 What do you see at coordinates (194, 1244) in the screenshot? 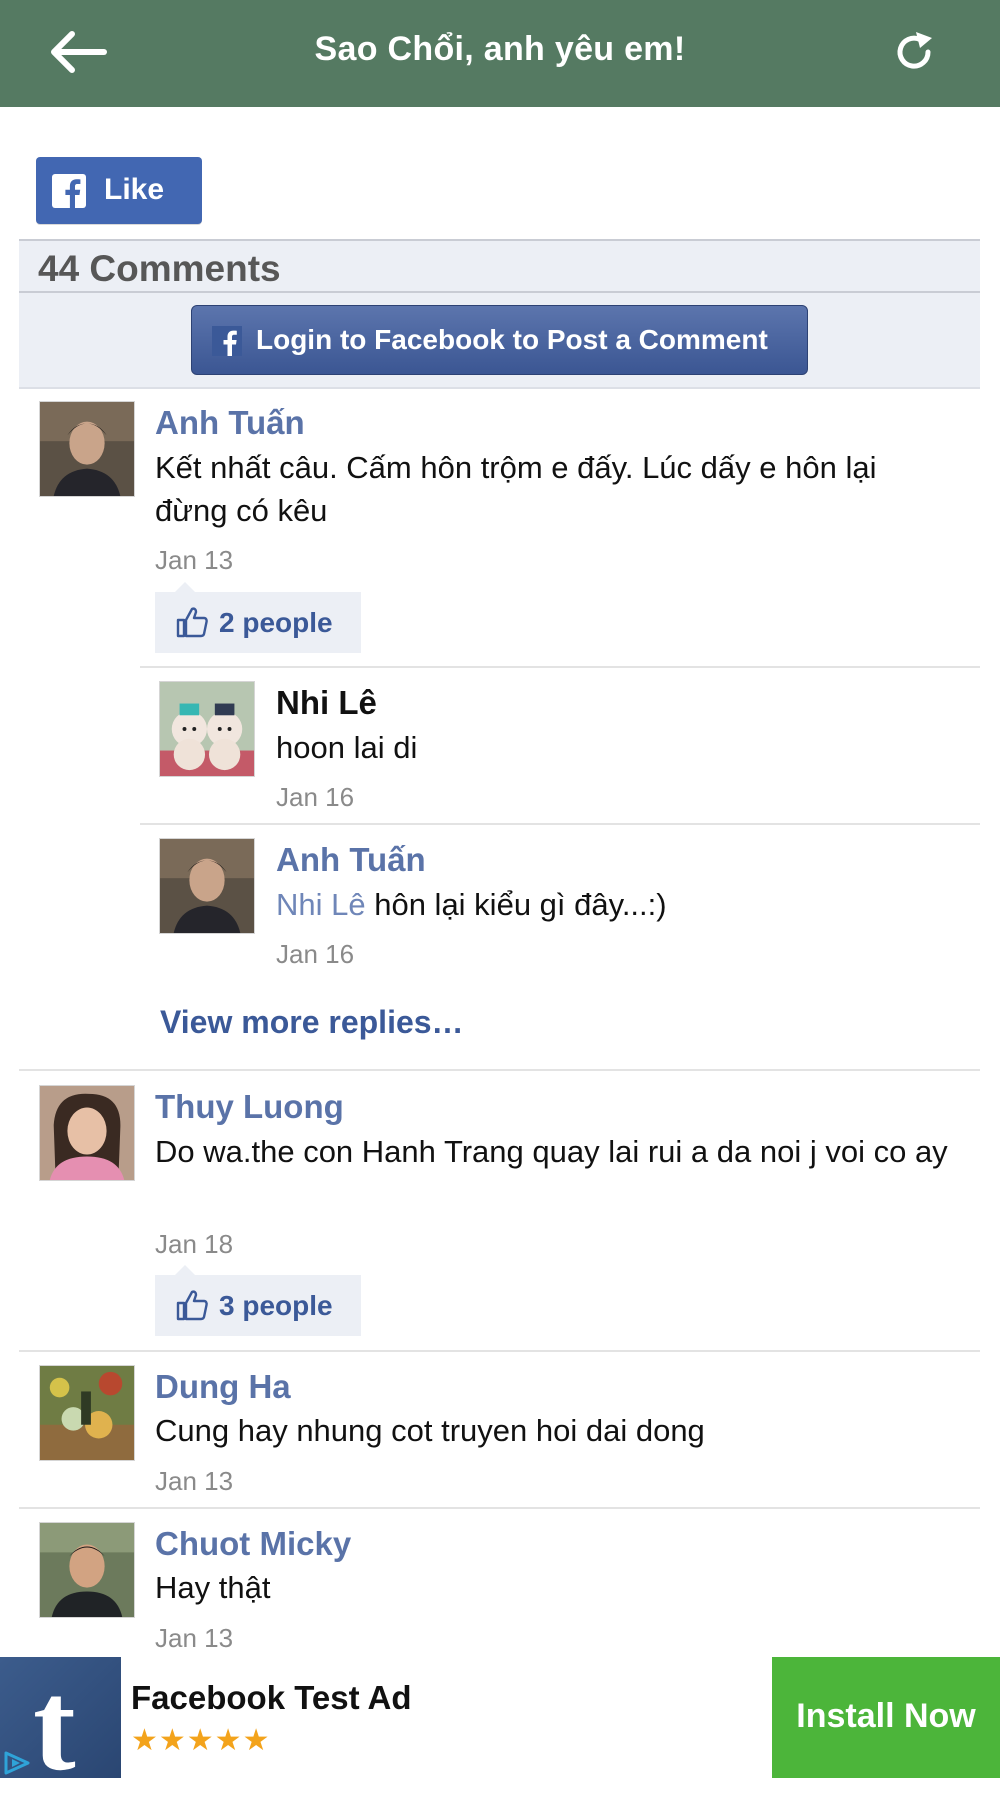
I see `comment-date: Jan 18` at bounding box center [194, 1244].